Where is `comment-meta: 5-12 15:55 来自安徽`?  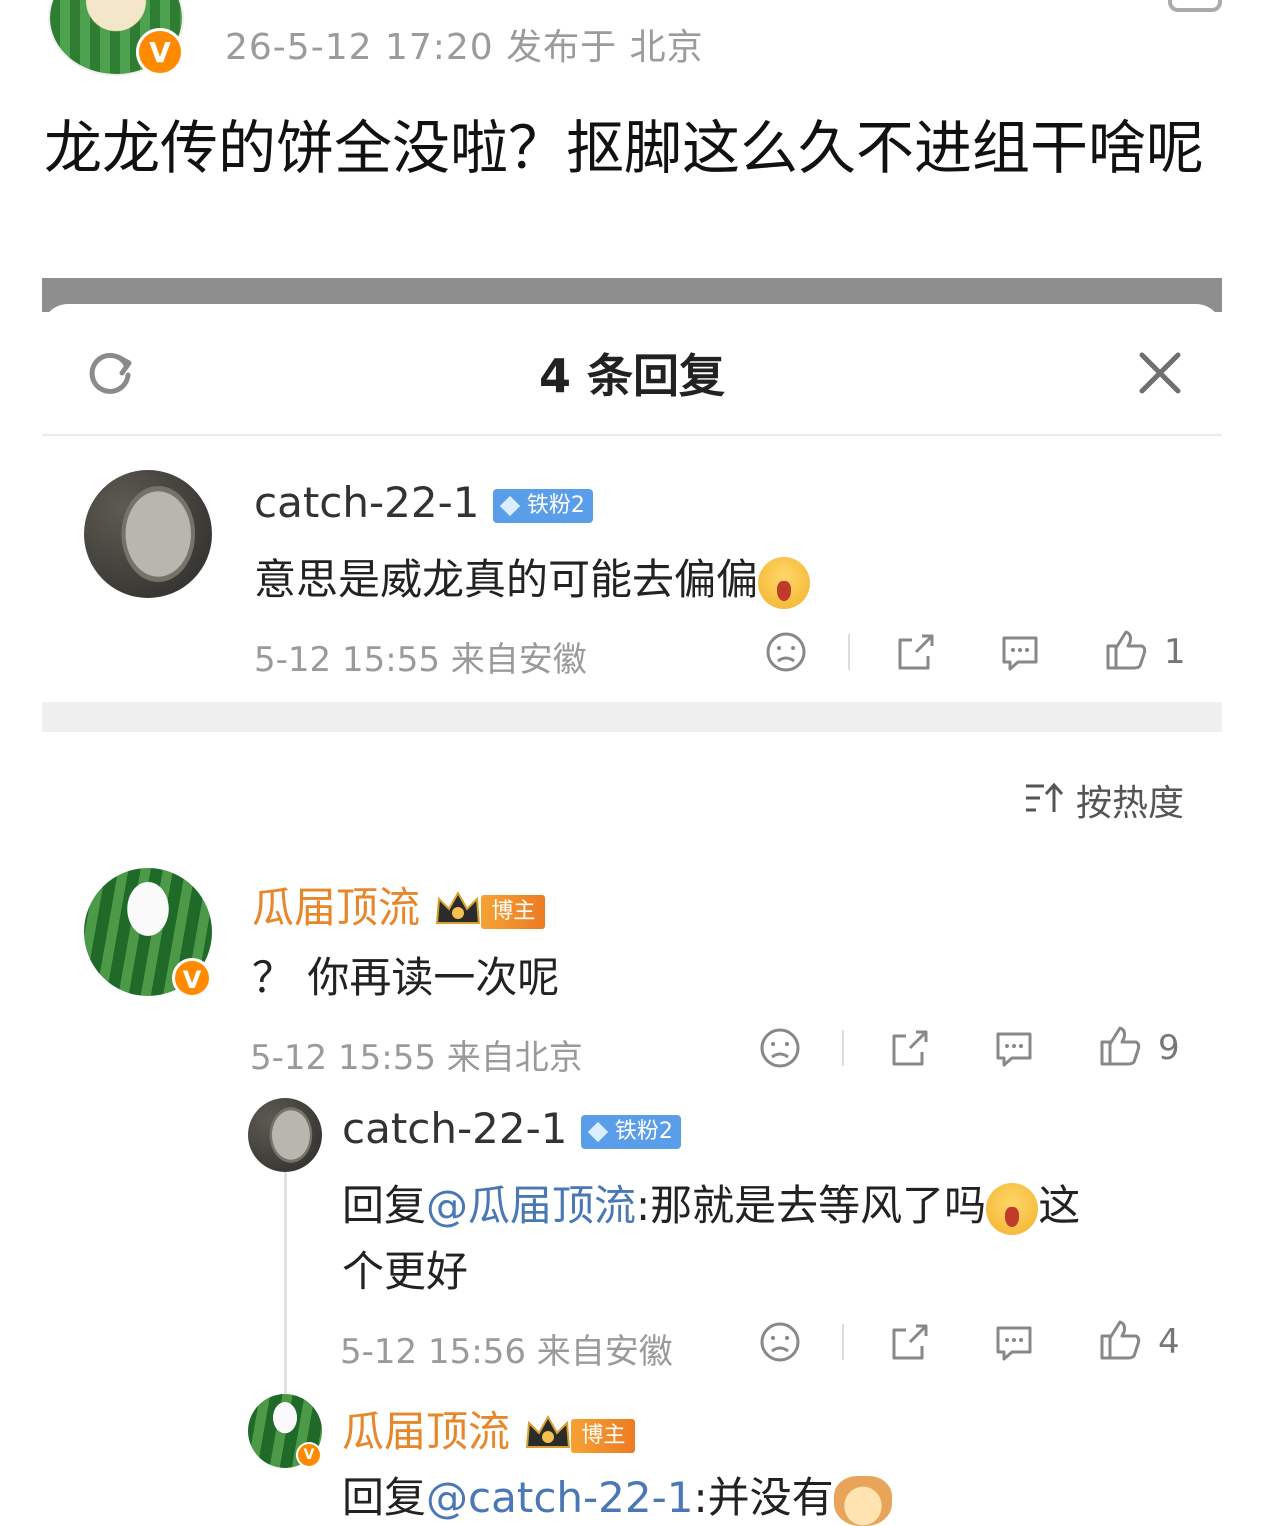
comment-meta: 5-12 15:55 来自安徽 is located at coordinates (420, 660).